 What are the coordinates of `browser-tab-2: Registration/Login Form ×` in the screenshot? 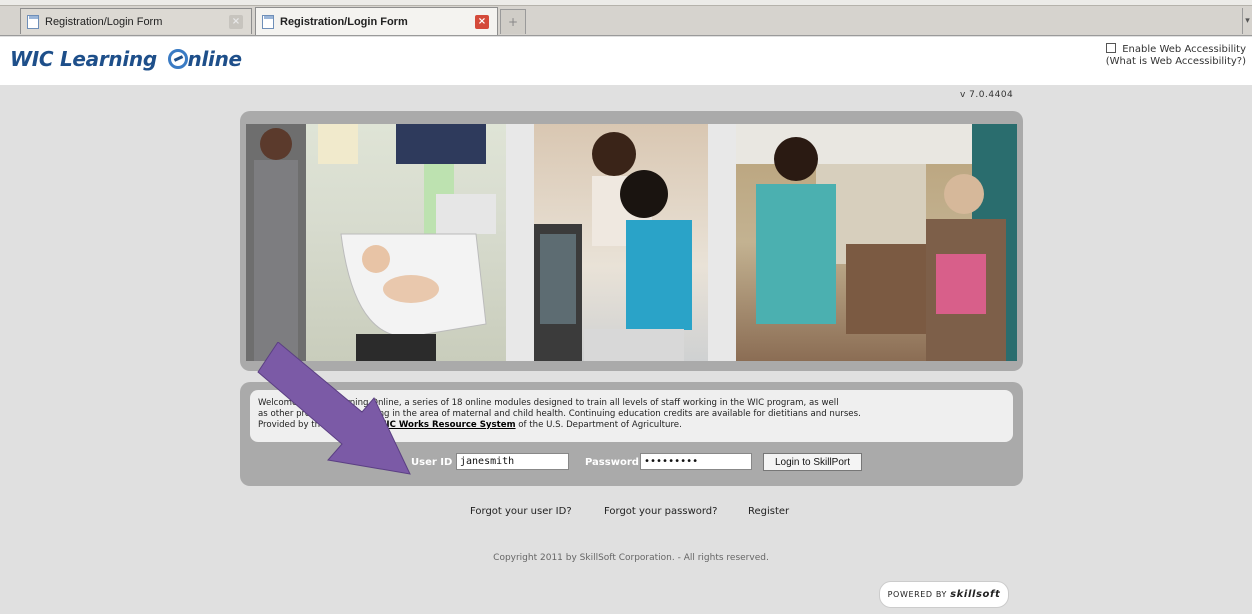 It's located at (376, 21).